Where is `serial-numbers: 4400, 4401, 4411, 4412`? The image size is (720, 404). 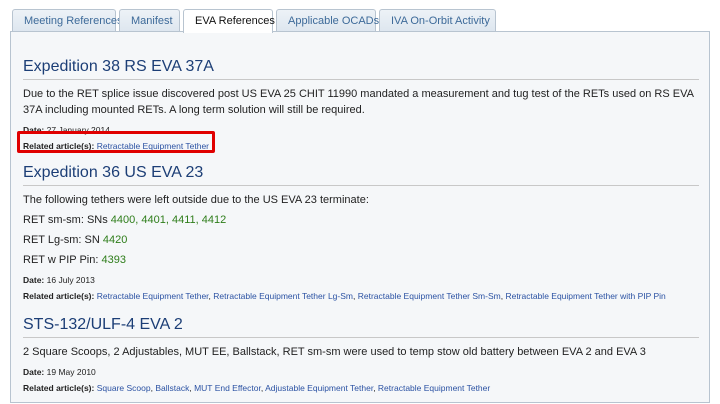 serial-numbers: 4400, 4401, 4411, 4412 is located at coordinates (168, 220).